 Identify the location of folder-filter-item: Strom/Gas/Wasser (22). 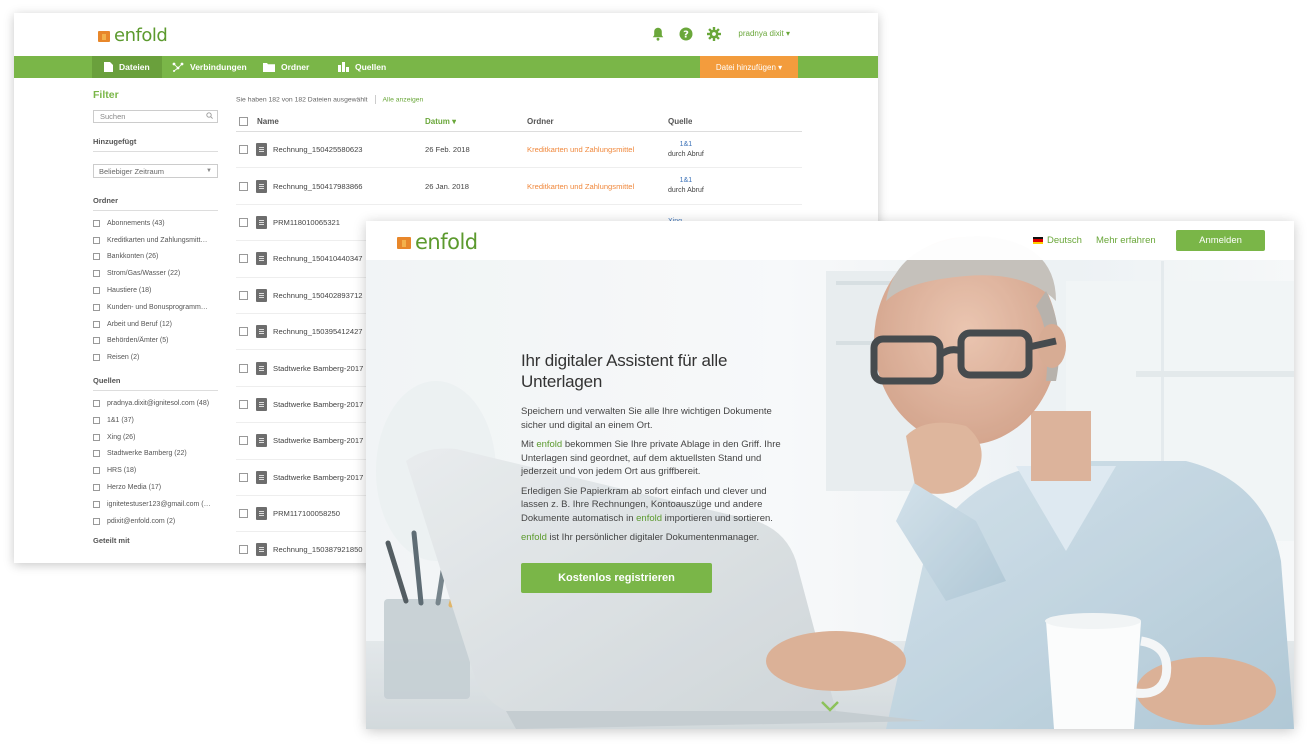
(156, 273).